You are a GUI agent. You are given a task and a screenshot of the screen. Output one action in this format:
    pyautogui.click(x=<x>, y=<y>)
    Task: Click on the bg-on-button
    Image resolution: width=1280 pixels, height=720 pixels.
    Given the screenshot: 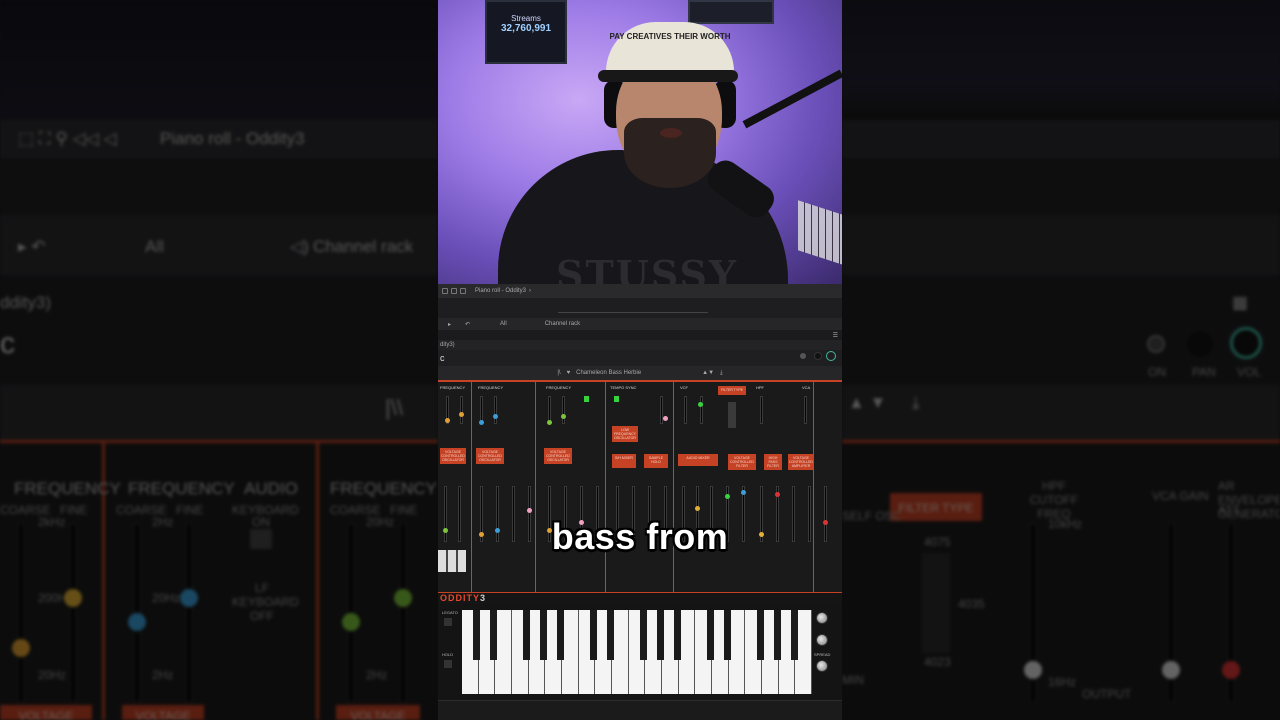 What is the action you would take?
    pyautogui.click(x=1156, y=344)
    